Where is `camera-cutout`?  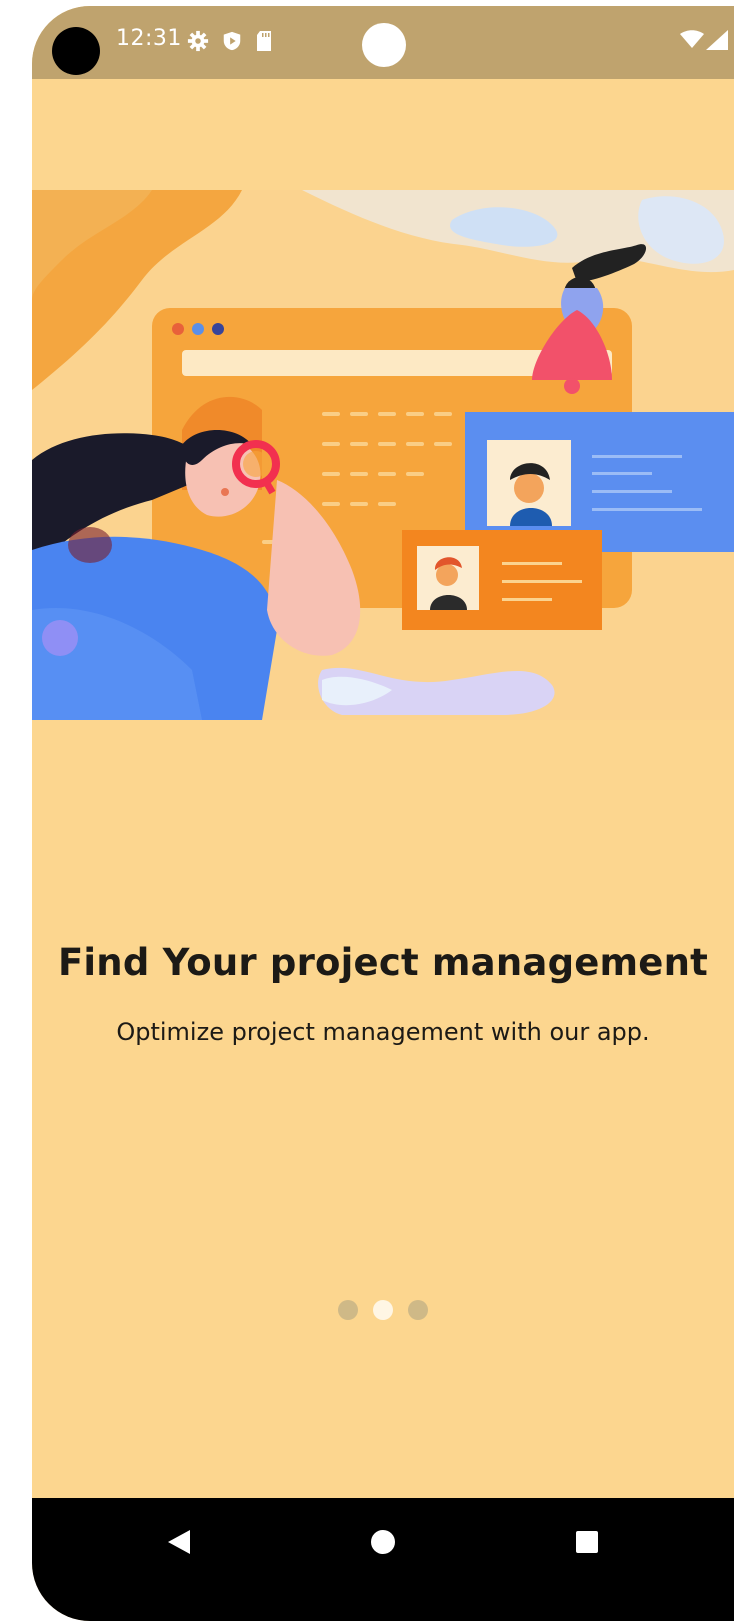 camera-cutout is located at coordinates (76, 51).